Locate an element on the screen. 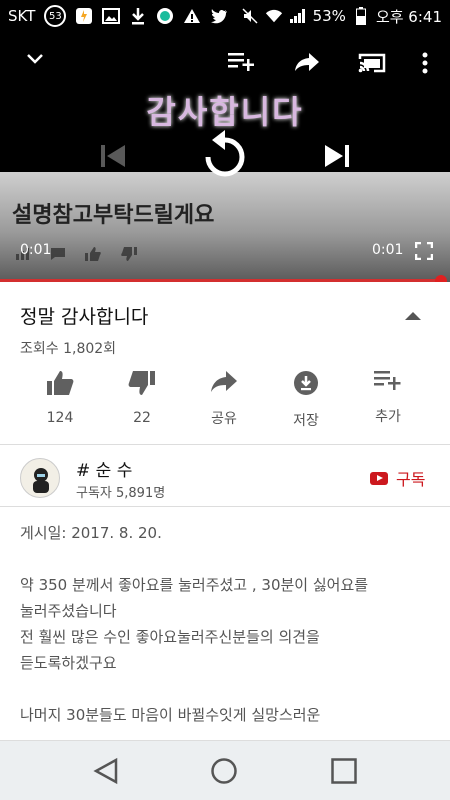 The height and width of the screenshot is (800, 450). carrier-label: SKT is located at coordinates (22, 16).